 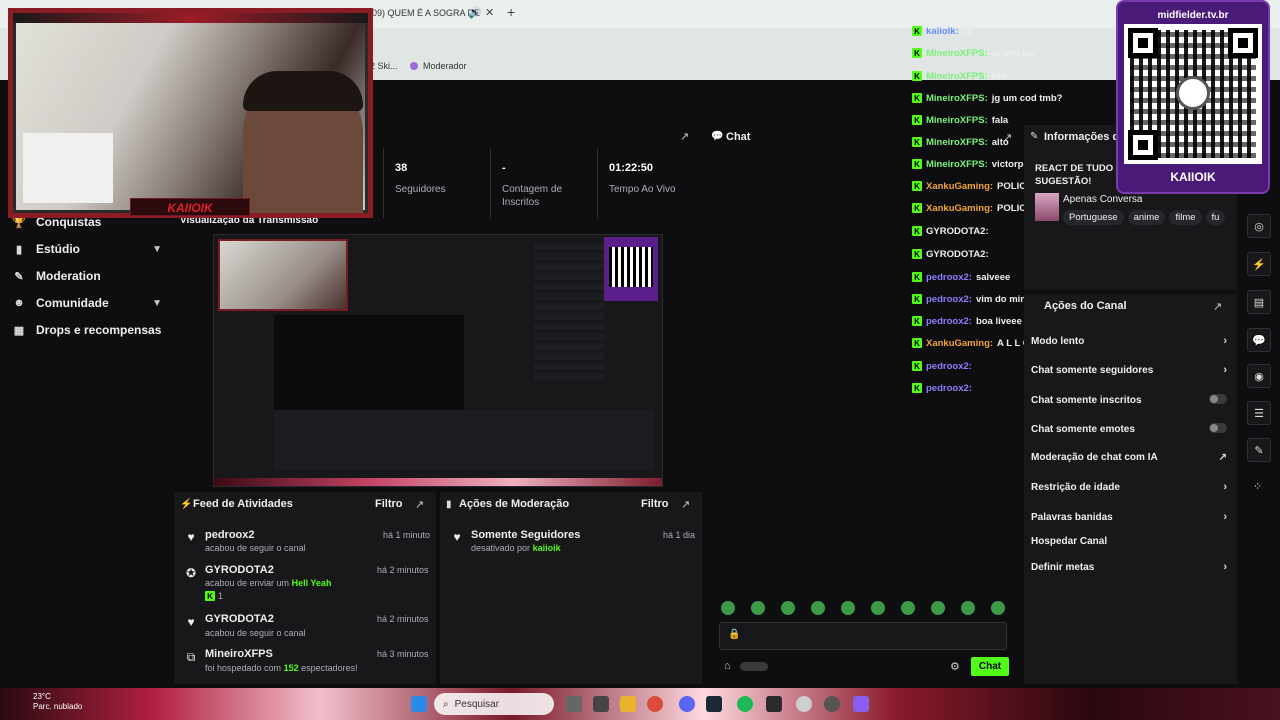 What do you see at coordinates (655, 704) in the screenshot?
I see `chrome-icon` at bounding box center [655, 704].